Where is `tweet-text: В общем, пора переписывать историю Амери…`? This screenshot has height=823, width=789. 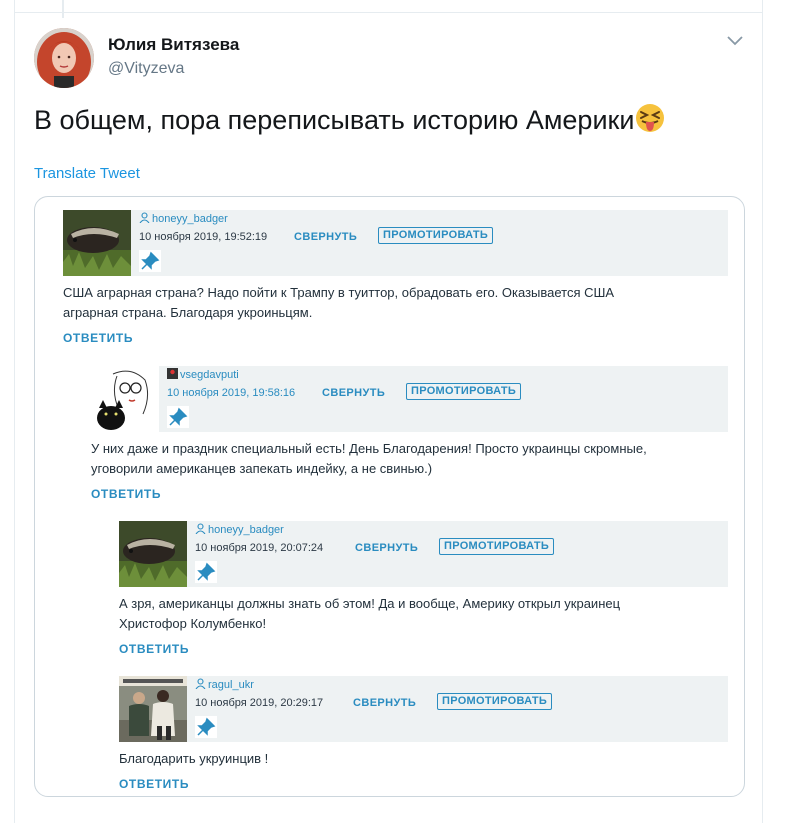 tweet-text: В общем, пора переписывать историю Амери… is located at coordinates (349, 120).